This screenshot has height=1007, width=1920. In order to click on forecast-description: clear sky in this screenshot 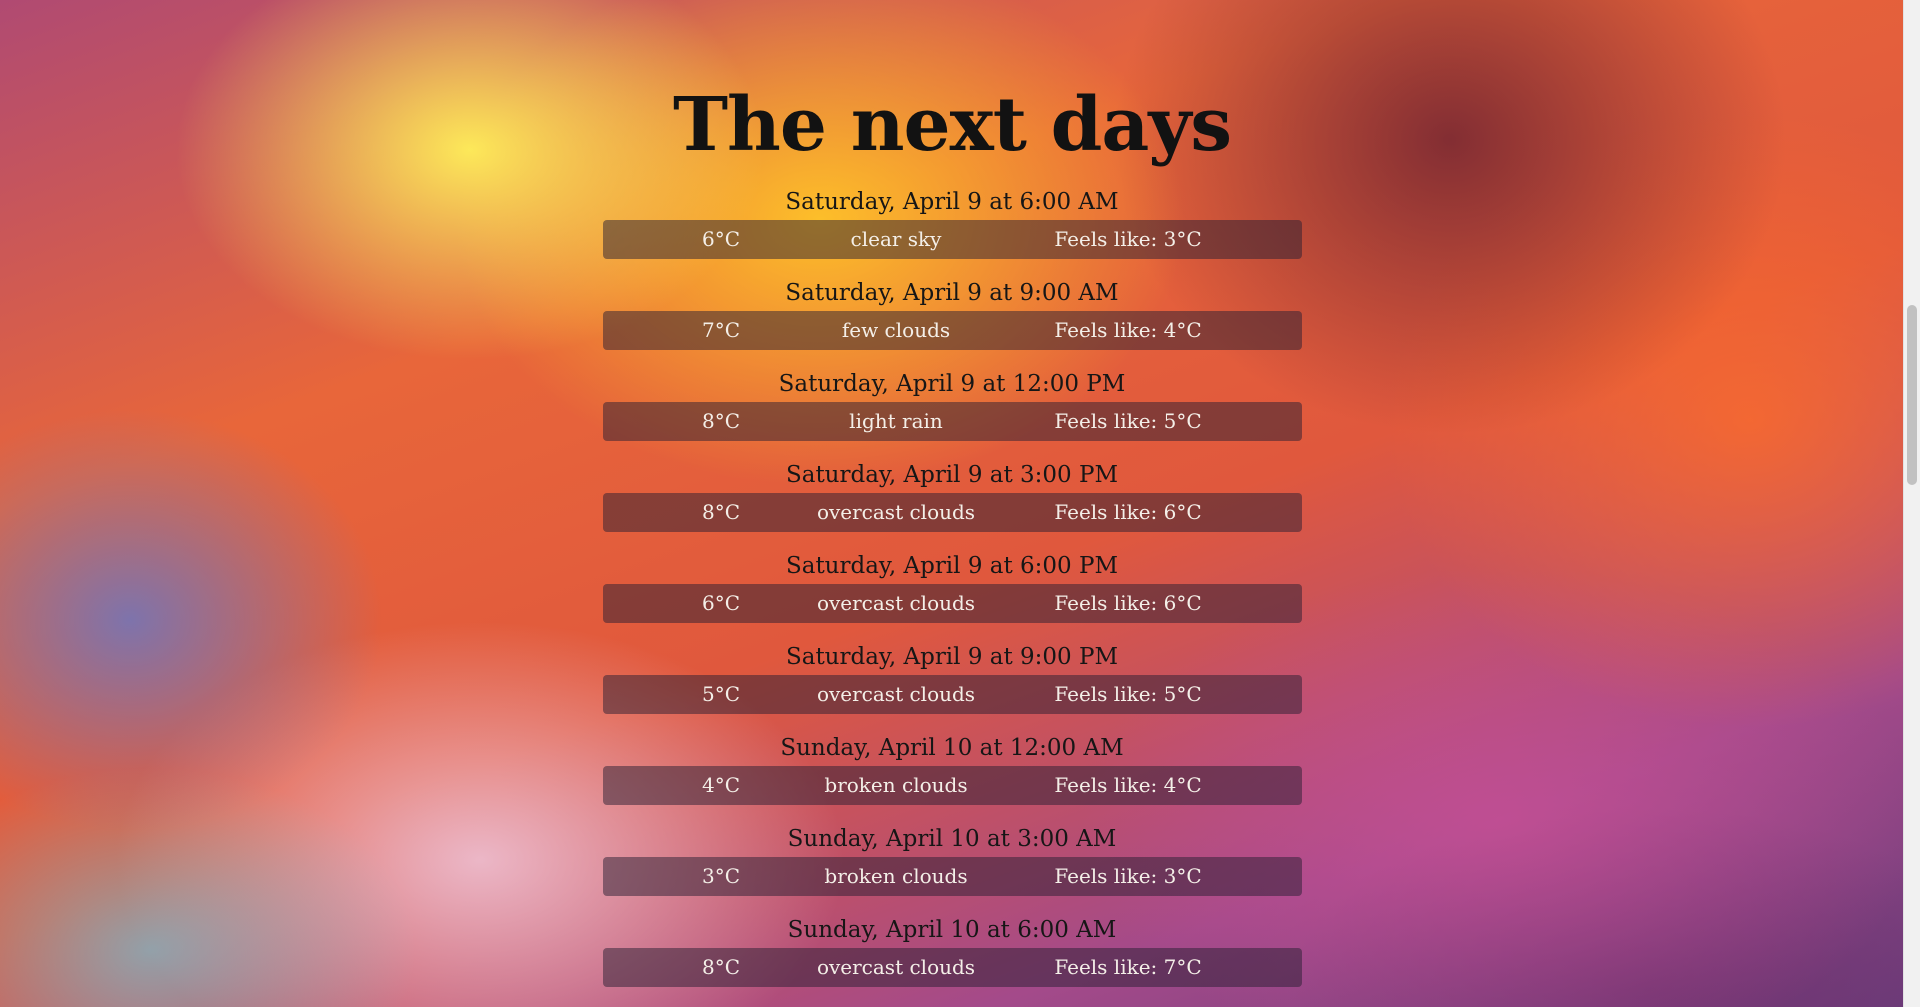, I will do `click(896, 239)`.